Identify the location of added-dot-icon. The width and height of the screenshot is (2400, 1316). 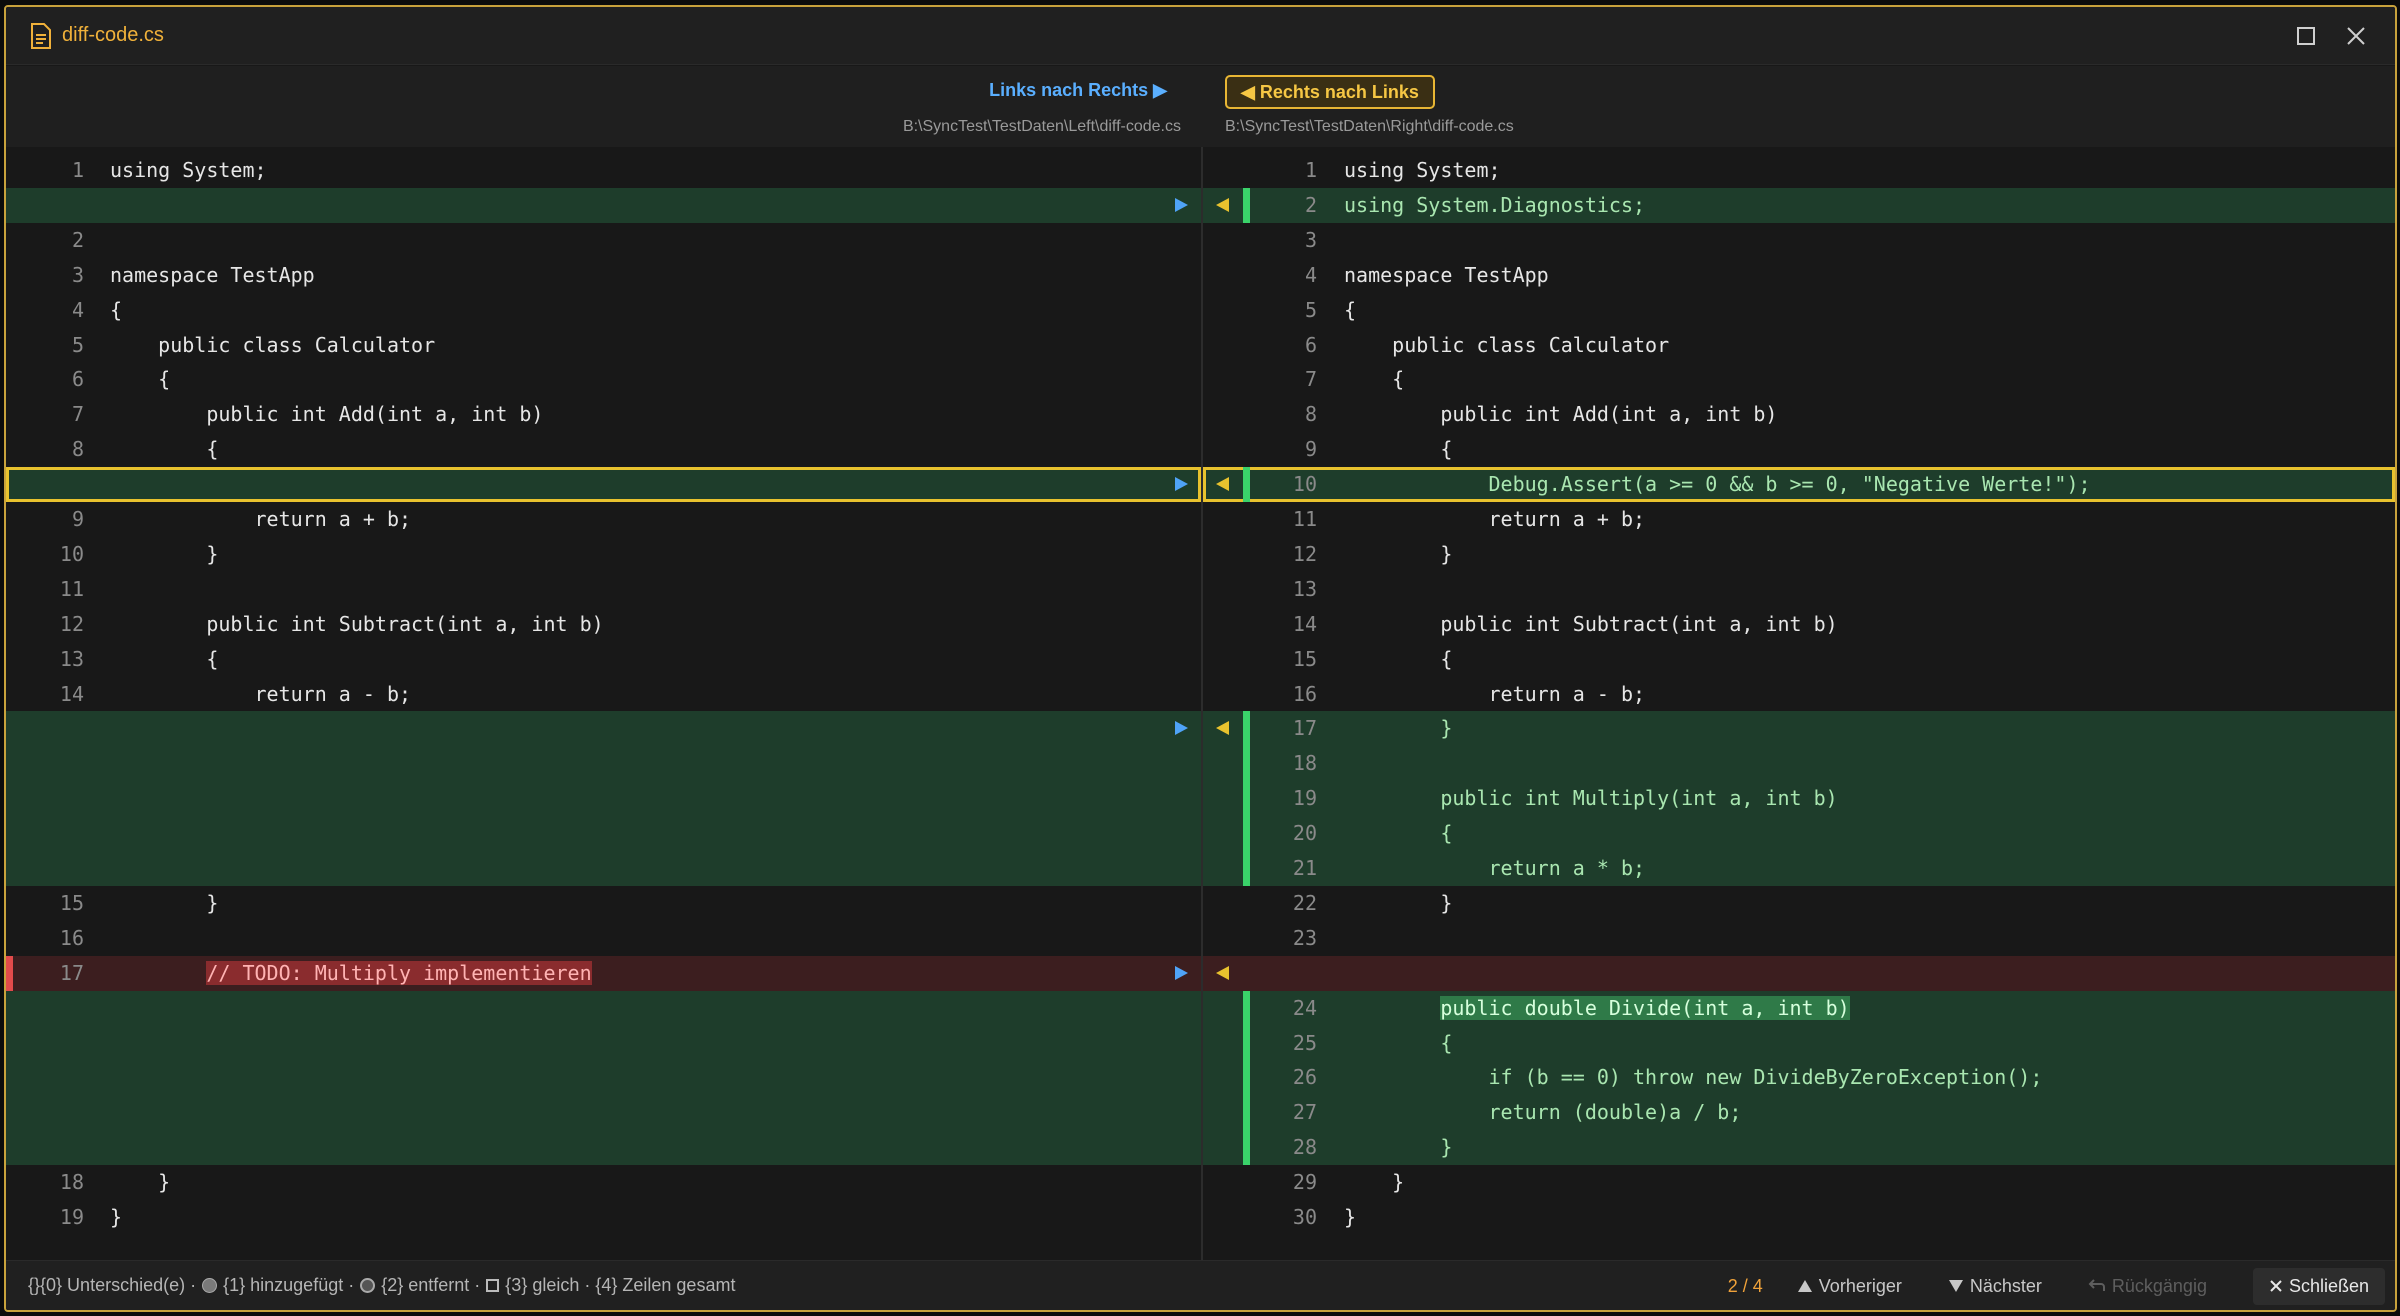
(210, 1285).